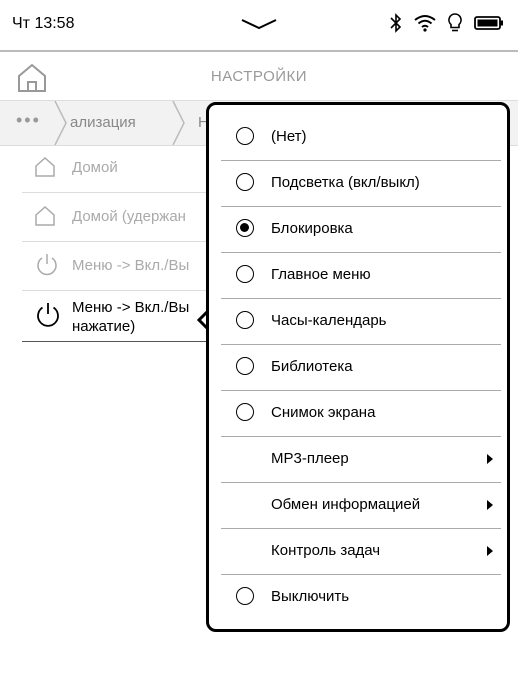  I want to click on list-item-label: Домой, so click(95, 167).